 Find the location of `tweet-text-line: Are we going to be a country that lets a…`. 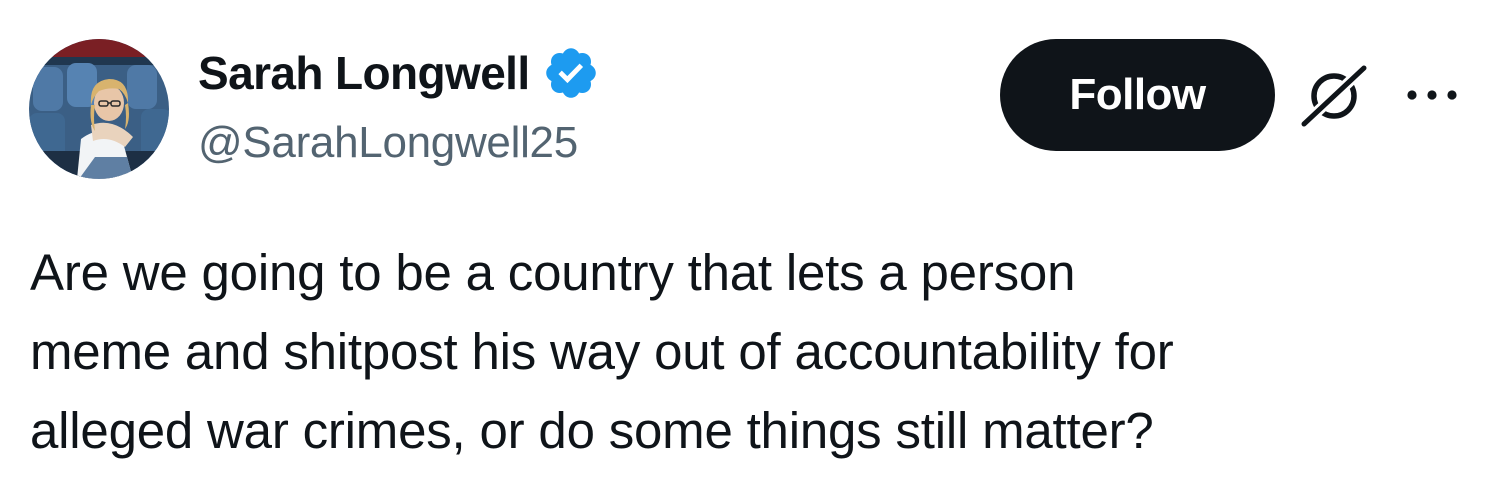

tweet-text-line: Are we going to be a country that lets a… is located at coordinates (553, 272).